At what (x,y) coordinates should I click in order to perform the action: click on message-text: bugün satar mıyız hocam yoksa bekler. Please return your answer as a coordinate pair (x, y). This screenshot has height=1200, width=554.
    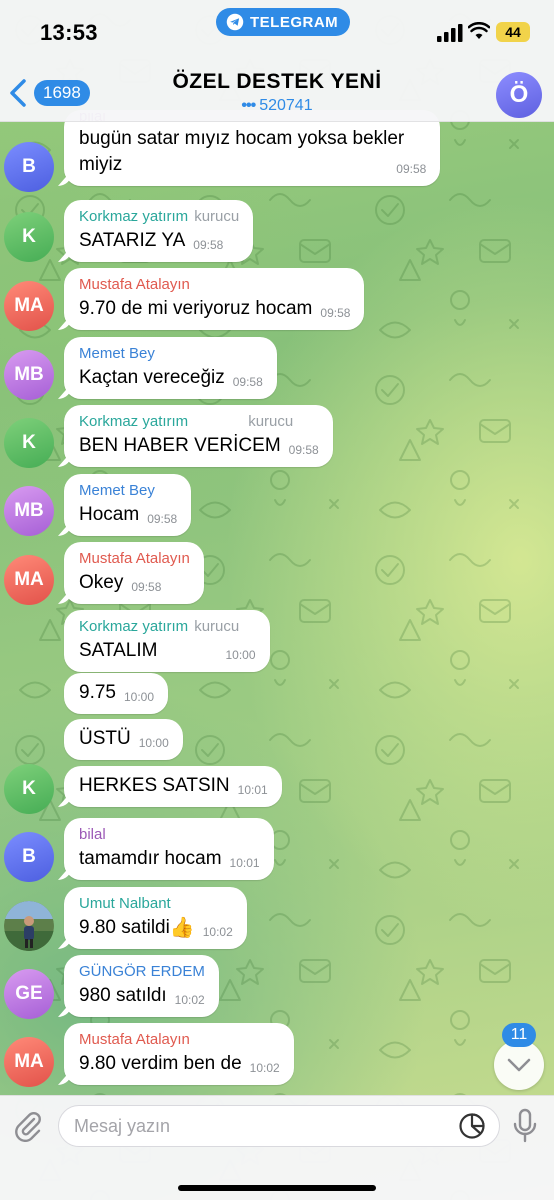
    Looking at the image, I should click on (242, 138).